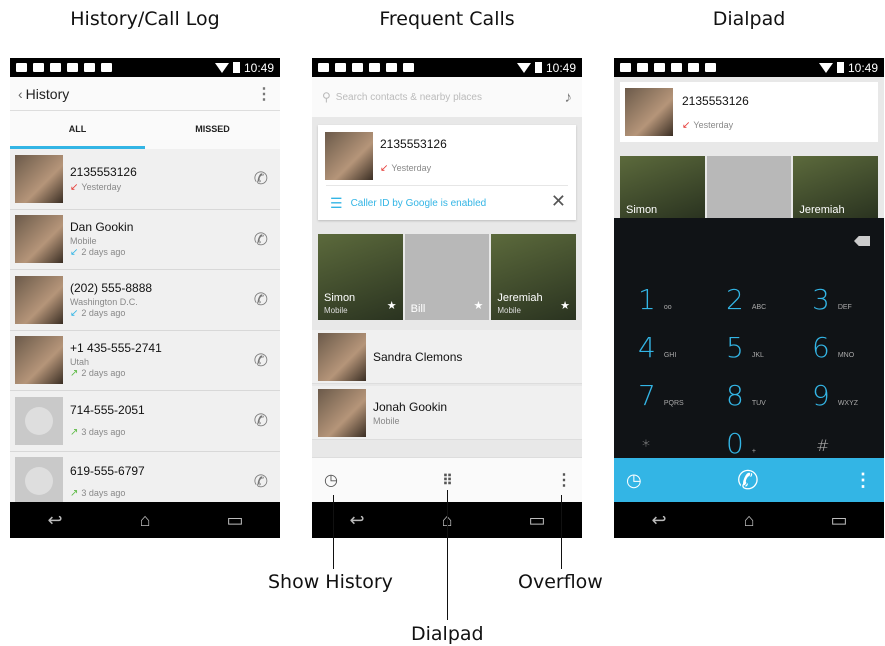 This screenshot has width=885, height=646. Describe the element at coordinates (447, 67) in the screenshot. I see `status-bar: 10:49` at that location.